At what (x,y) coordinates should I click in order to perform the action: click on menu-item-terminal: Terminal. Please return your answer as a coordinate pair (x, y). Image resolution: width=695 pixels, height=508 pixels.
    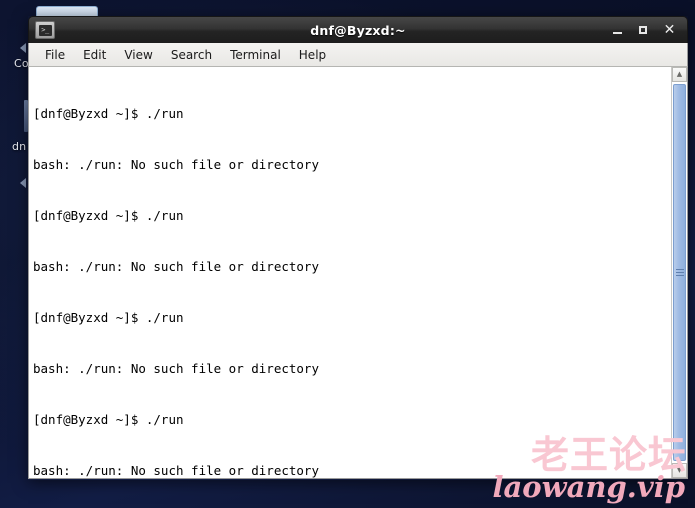
    Looking at the image, I should click on (255, 55).